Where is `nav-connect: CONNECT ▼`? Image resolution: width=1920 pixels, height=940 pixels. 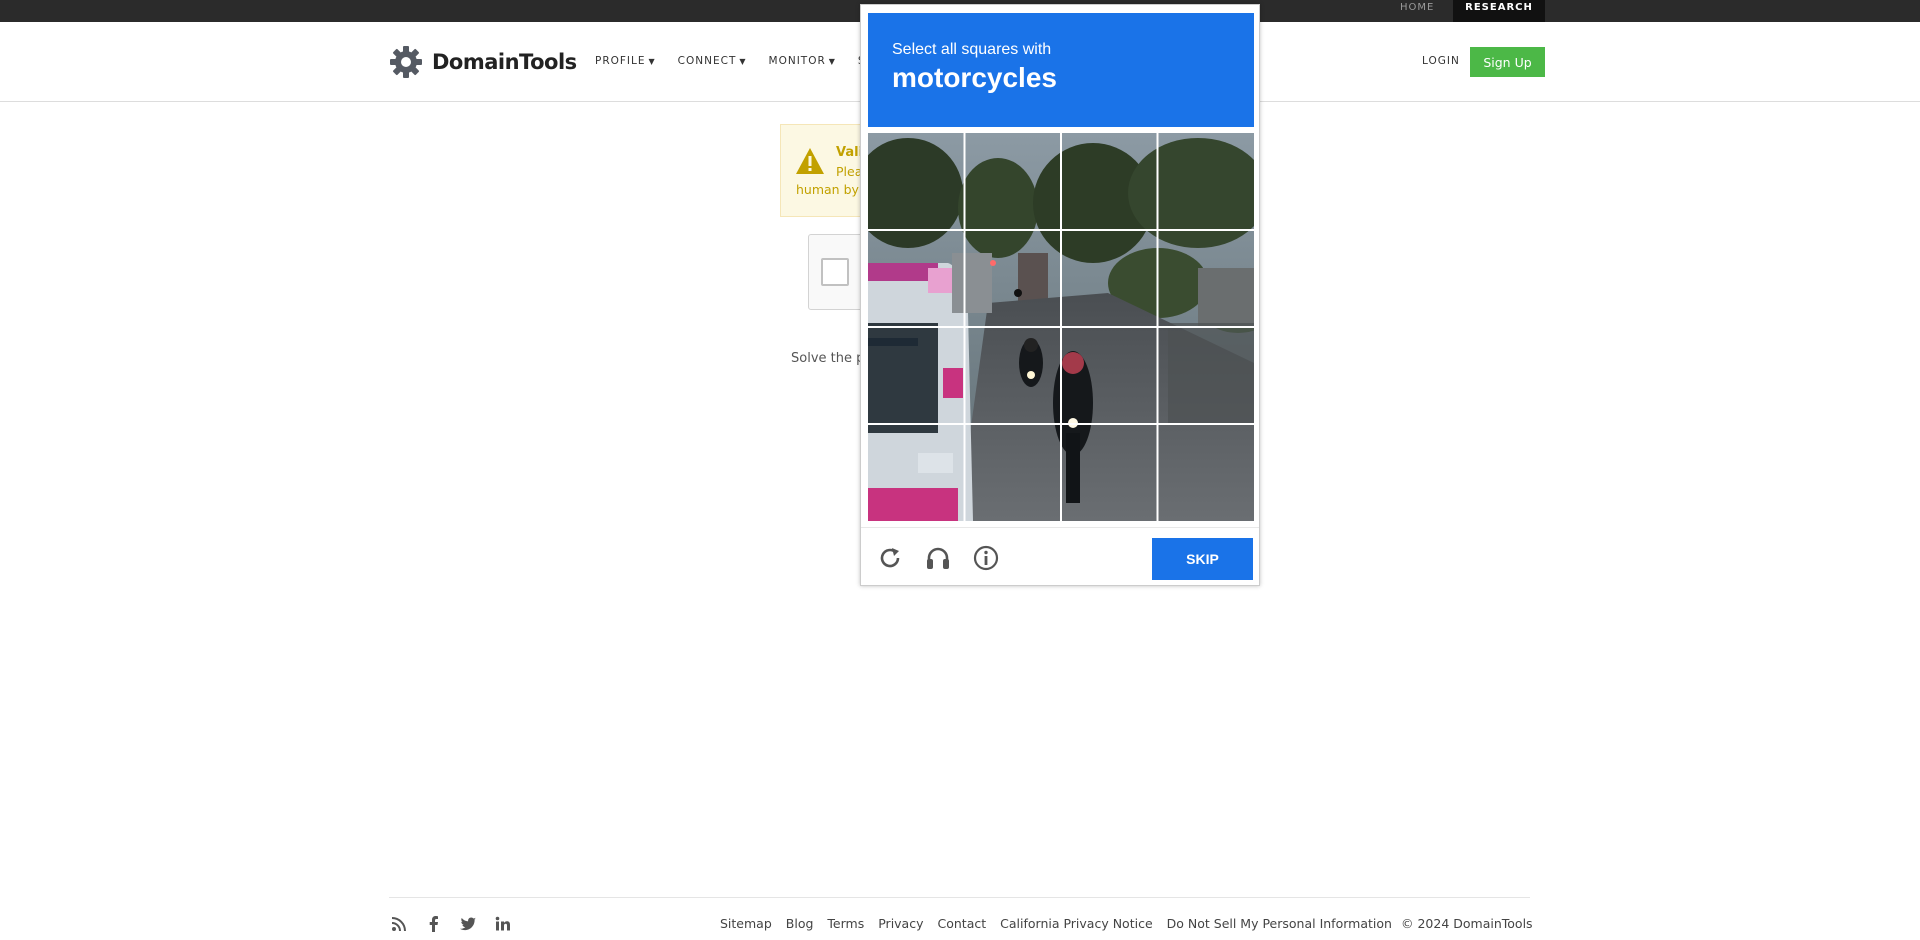
nav-connect: CONNECT ▼ is located at coordinates (712, 61).